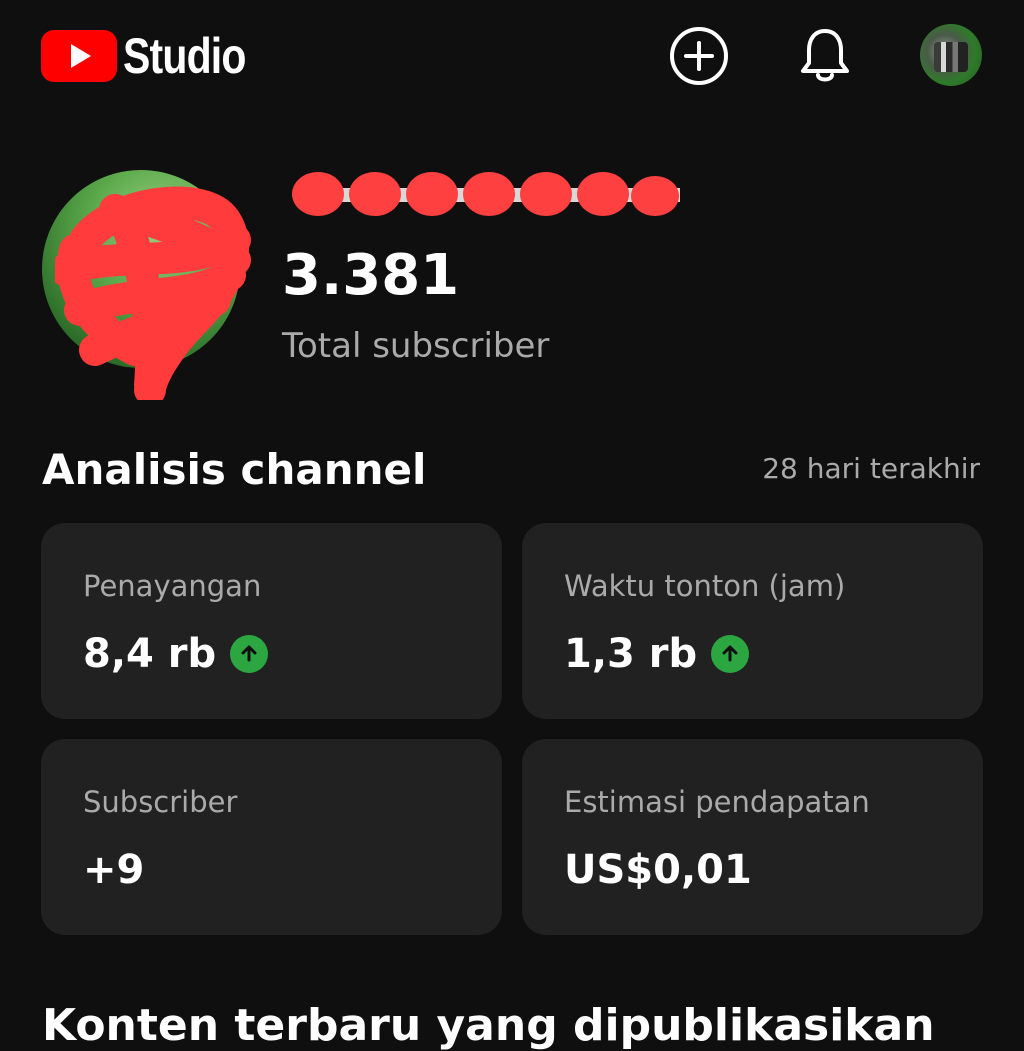  I want to click on watch-time-label: Waktu tonton (jam), so click(705, 586).